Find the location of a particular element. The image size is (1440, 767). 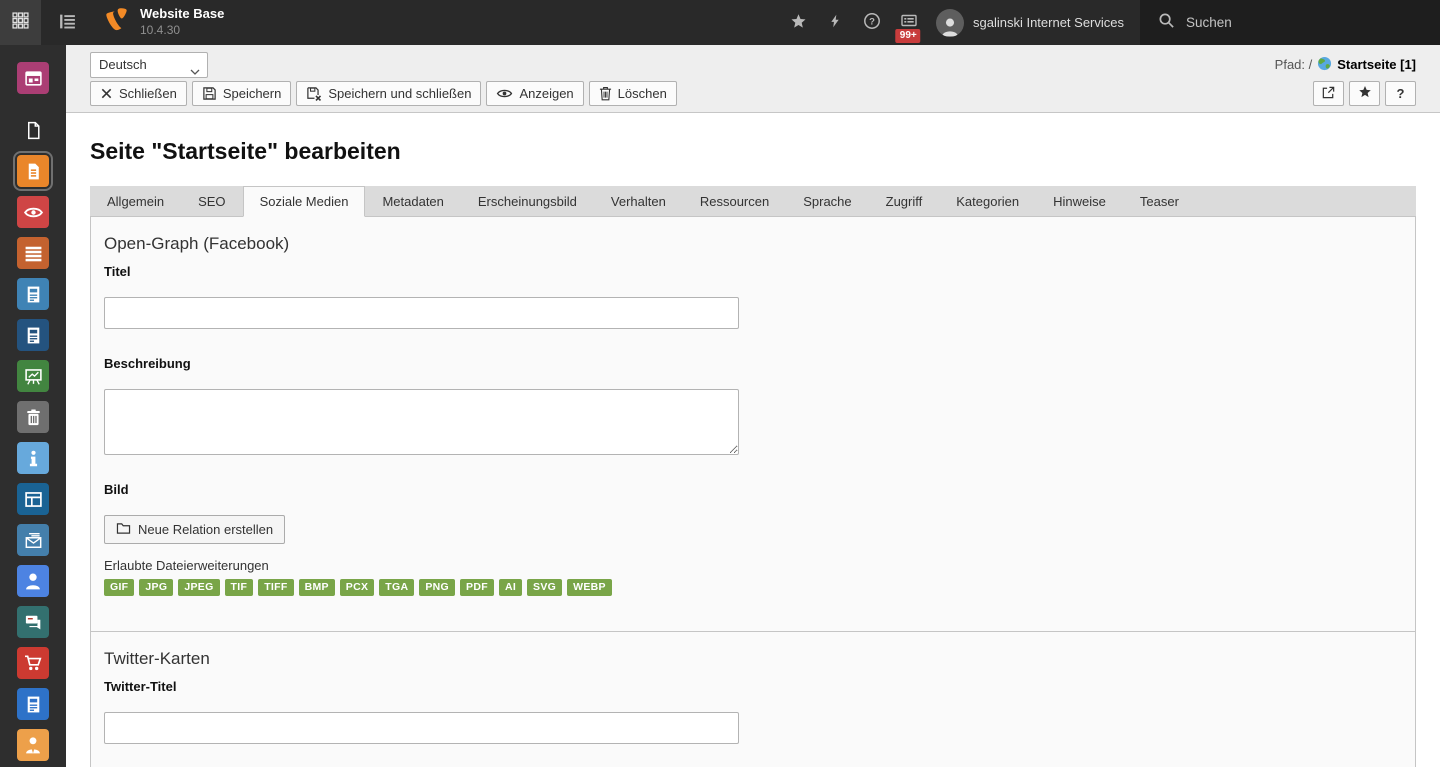

tab-kategorien: Kategorien is located at coordinates (987, 201).